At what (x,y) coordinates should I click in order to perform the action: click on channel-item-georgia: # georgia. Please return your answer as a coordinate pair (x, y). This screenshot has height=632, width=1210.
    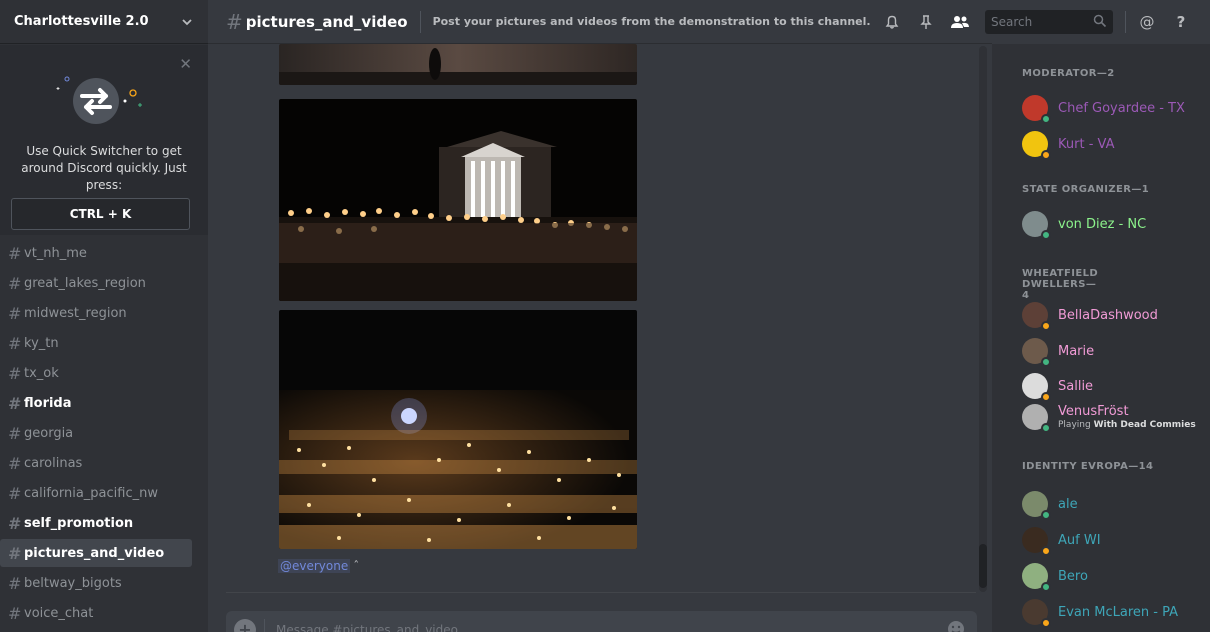
    Looking at the image, I should click on (96, 433).